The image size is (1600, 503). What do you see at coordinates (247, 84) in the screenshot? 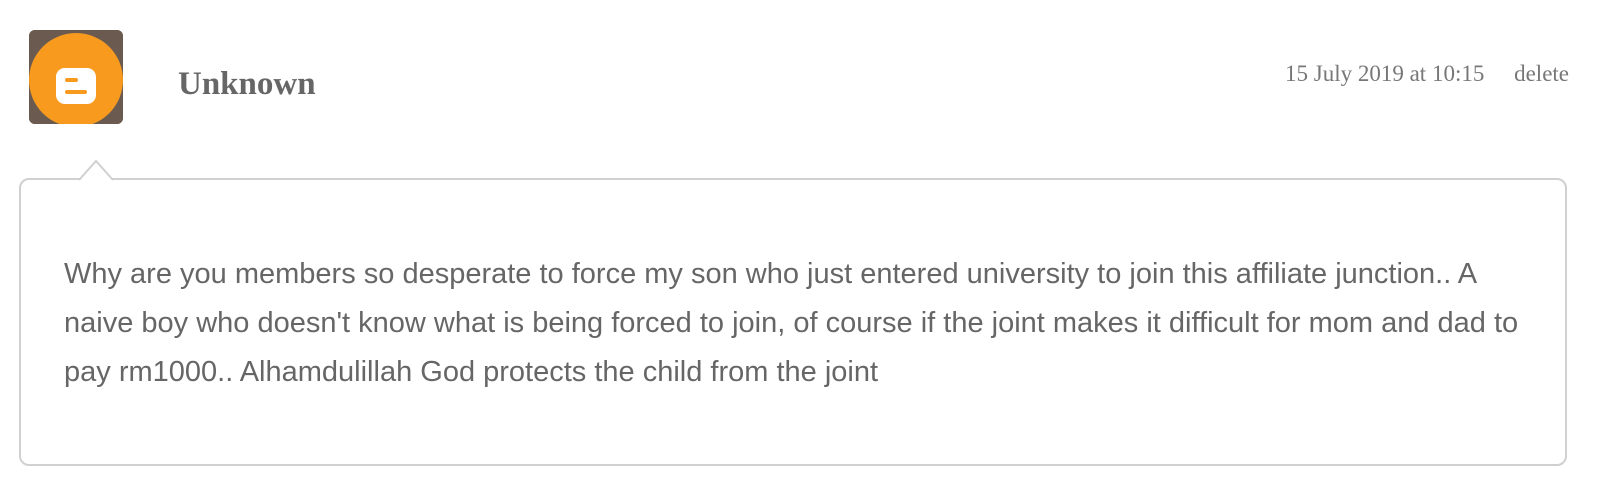
I see `comment-author: Unknown` at bounding box center [247, 84].